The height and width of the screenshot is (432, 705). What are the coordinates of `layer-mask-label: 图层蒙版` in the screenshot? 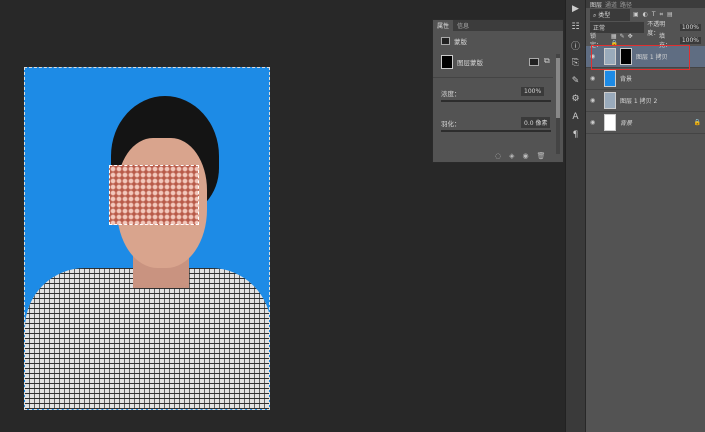 It's located at (470, 63).